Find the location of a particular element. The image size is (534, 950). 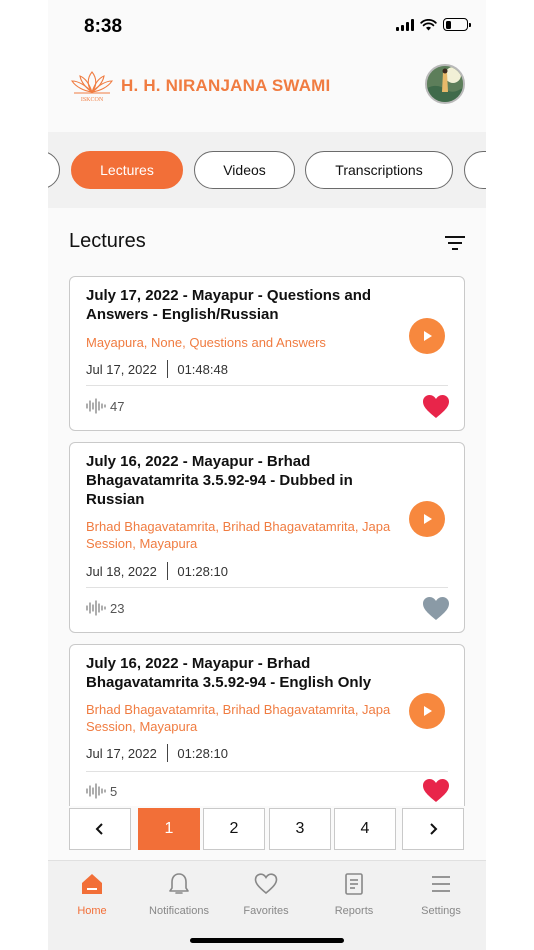

listens-count: 5 is located at coordinates (101, 791).